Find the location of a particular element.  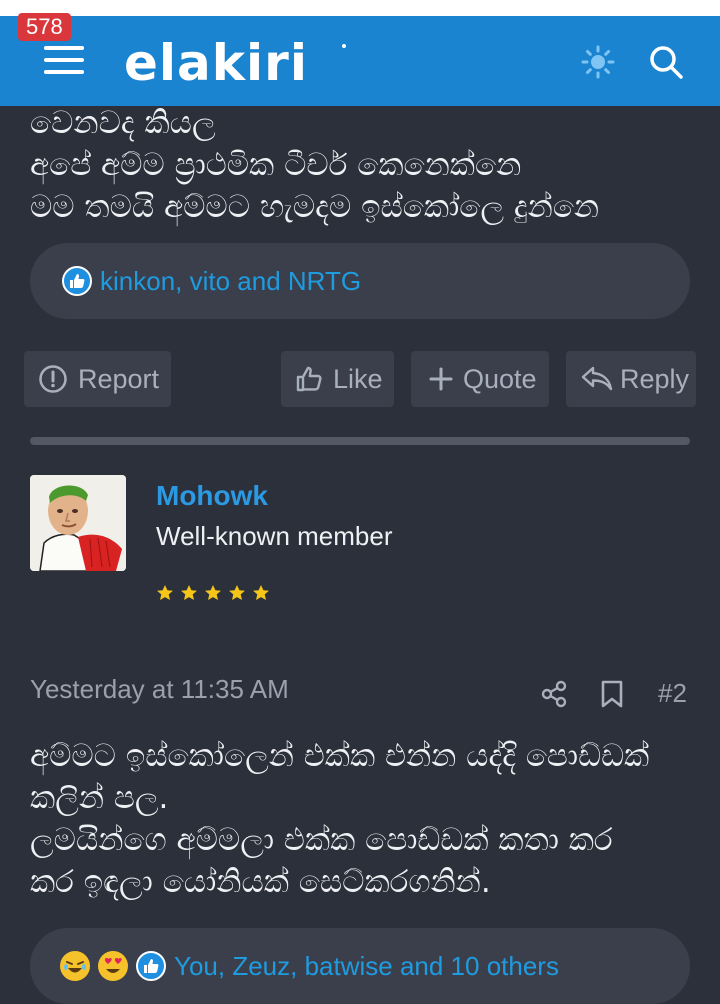

post-2-line: කලින් පල. is located at coordinates (99, 798).